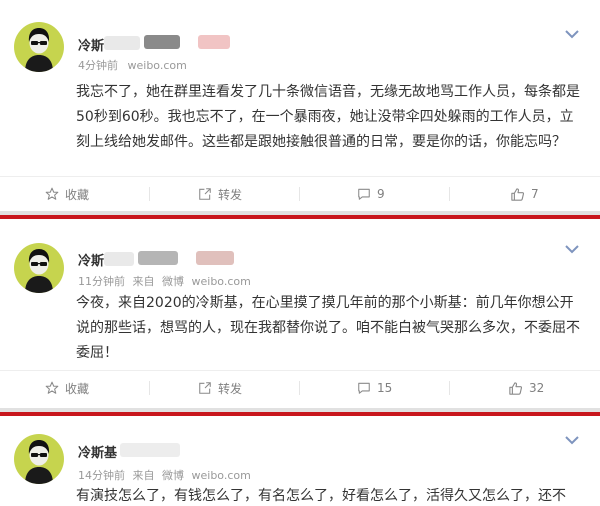 Image resolution: width=600 pixels, height=506 pixels. Describe the element at coordinates (526, 388) in the screenshot. I see `like-button: 32` at that location.